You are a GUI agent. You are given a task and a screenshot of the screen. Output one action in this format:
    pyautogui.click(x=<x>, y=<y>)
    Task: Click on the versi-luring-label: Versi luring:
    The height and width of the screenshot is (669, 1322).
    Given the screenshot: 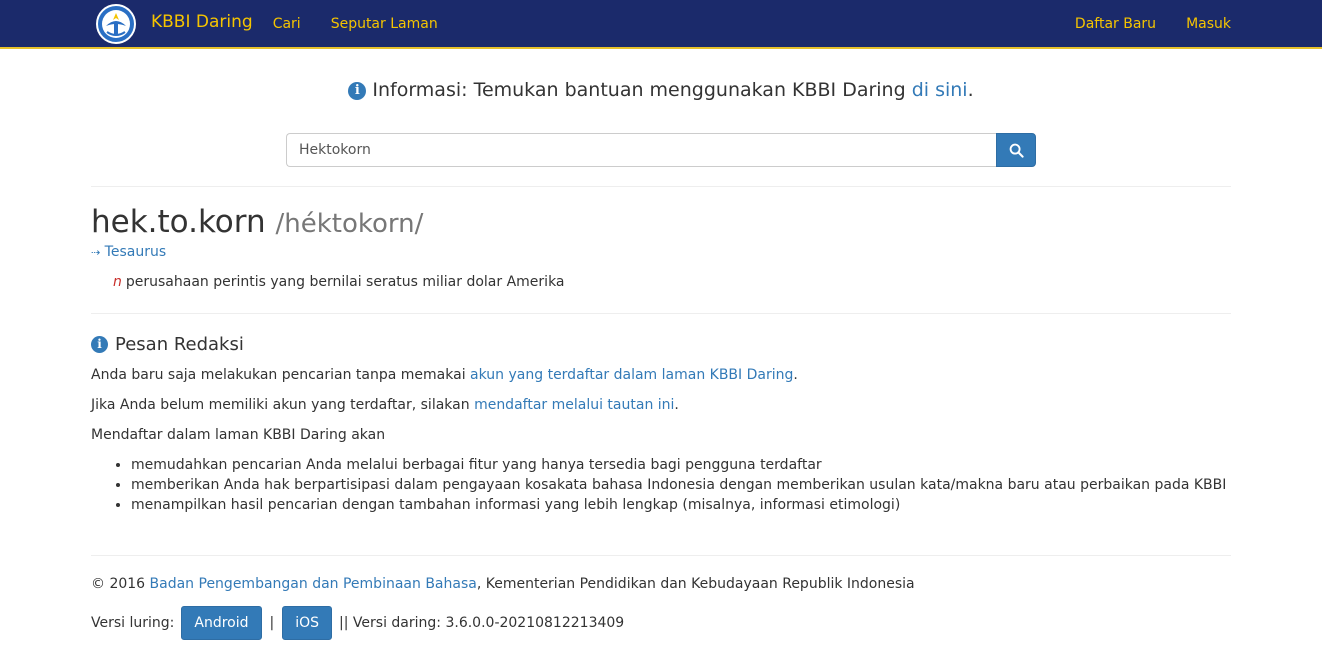 What is the action you would take?
    pyautogui.click(x=133, y=623)
    